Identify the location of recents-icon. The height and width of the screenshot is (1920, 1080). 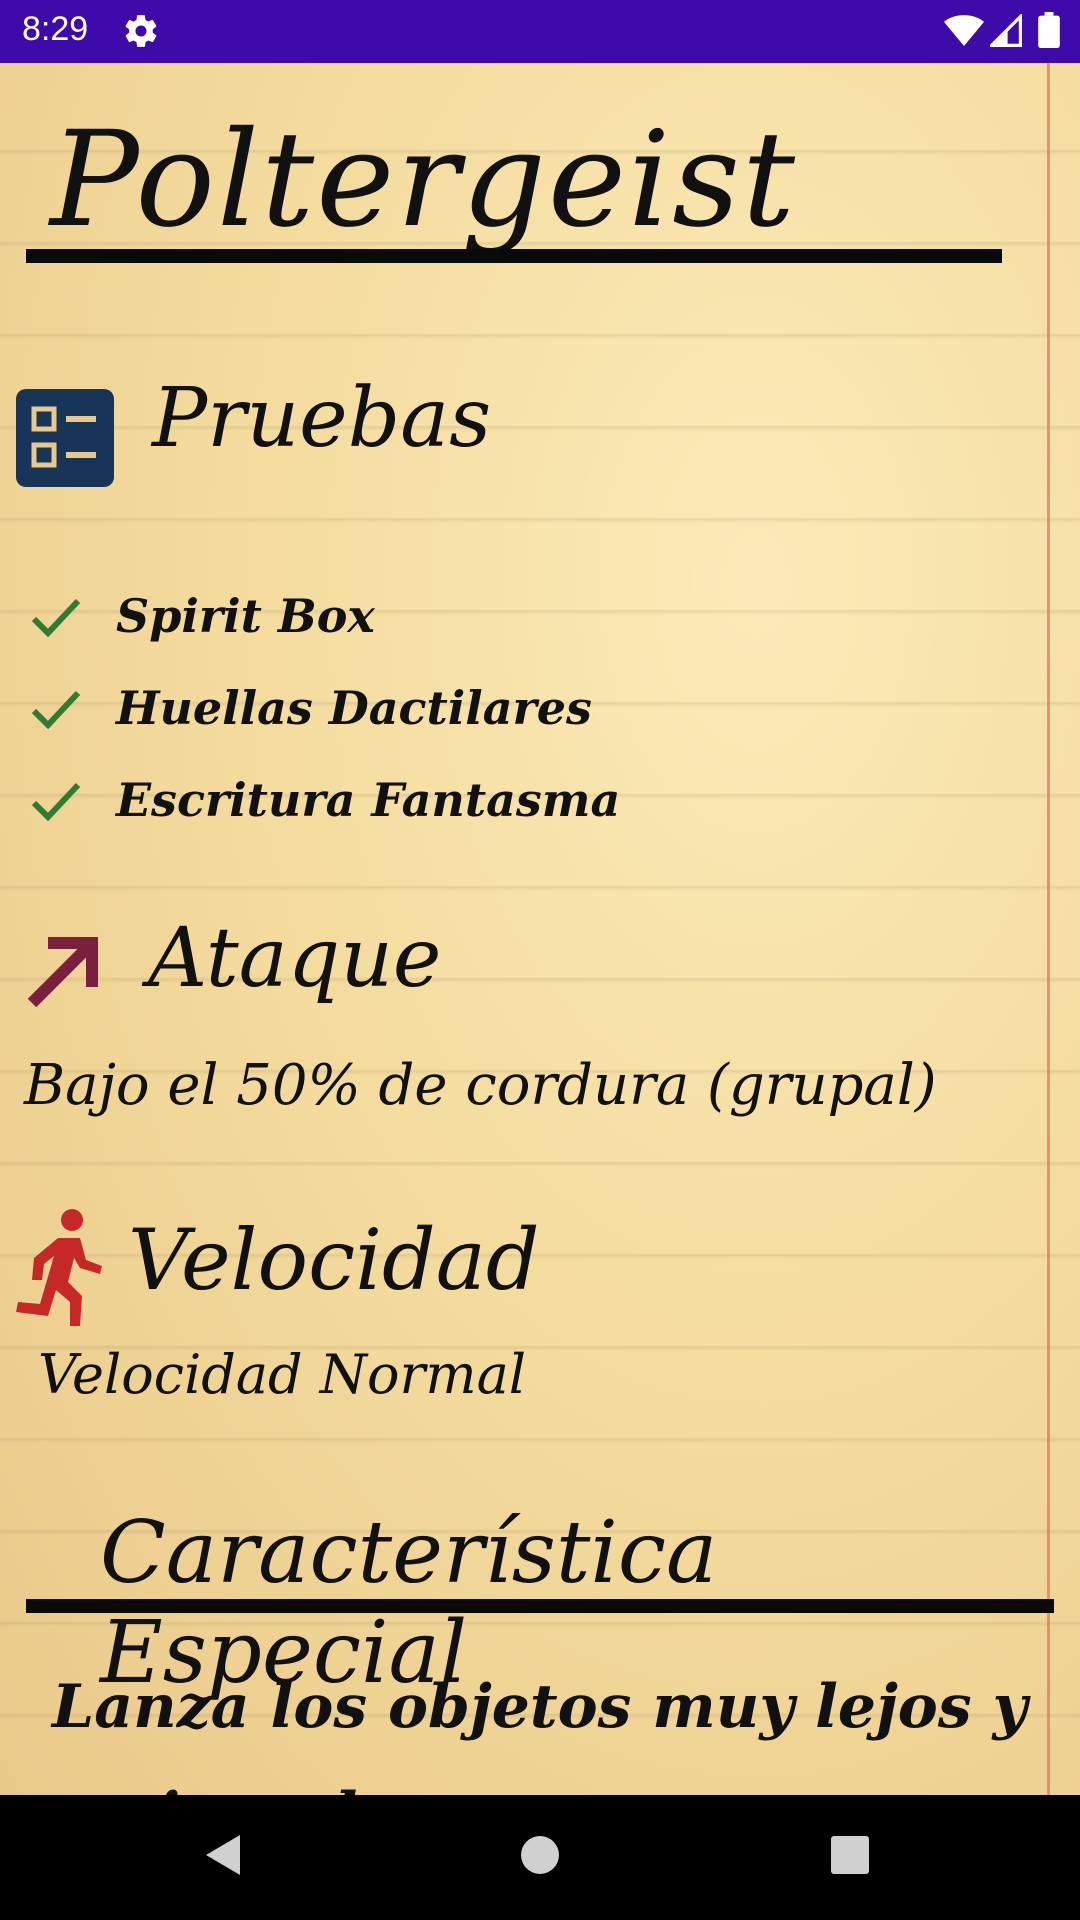
(850, 1855).